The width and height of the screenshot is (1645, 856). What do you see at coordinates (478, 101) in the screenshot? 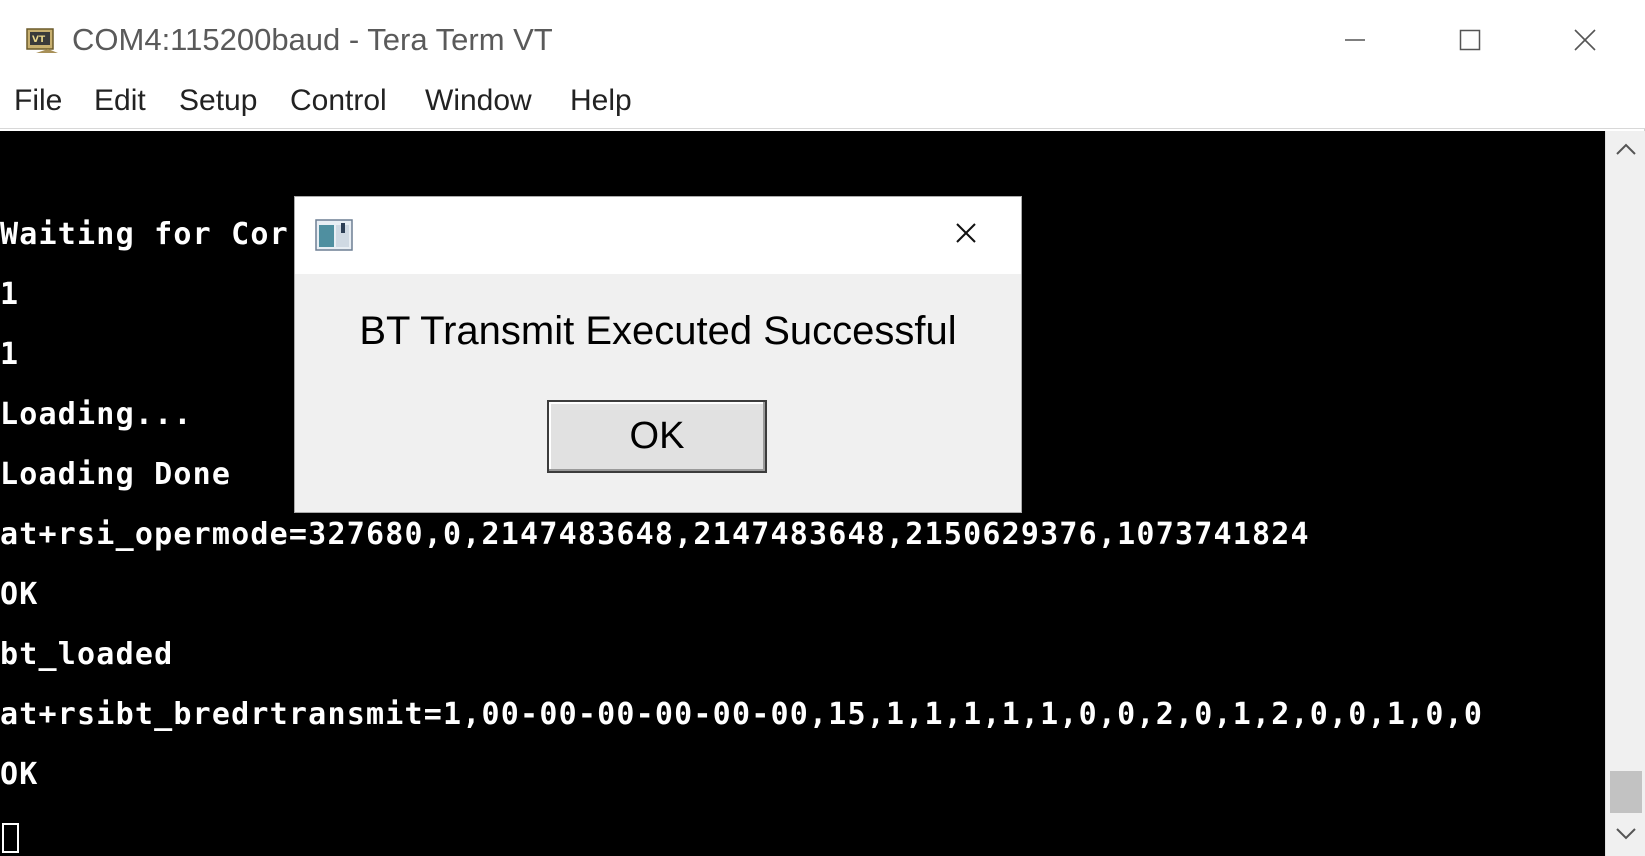
I see `menu-window: Window` at bounding box center [478, 101].